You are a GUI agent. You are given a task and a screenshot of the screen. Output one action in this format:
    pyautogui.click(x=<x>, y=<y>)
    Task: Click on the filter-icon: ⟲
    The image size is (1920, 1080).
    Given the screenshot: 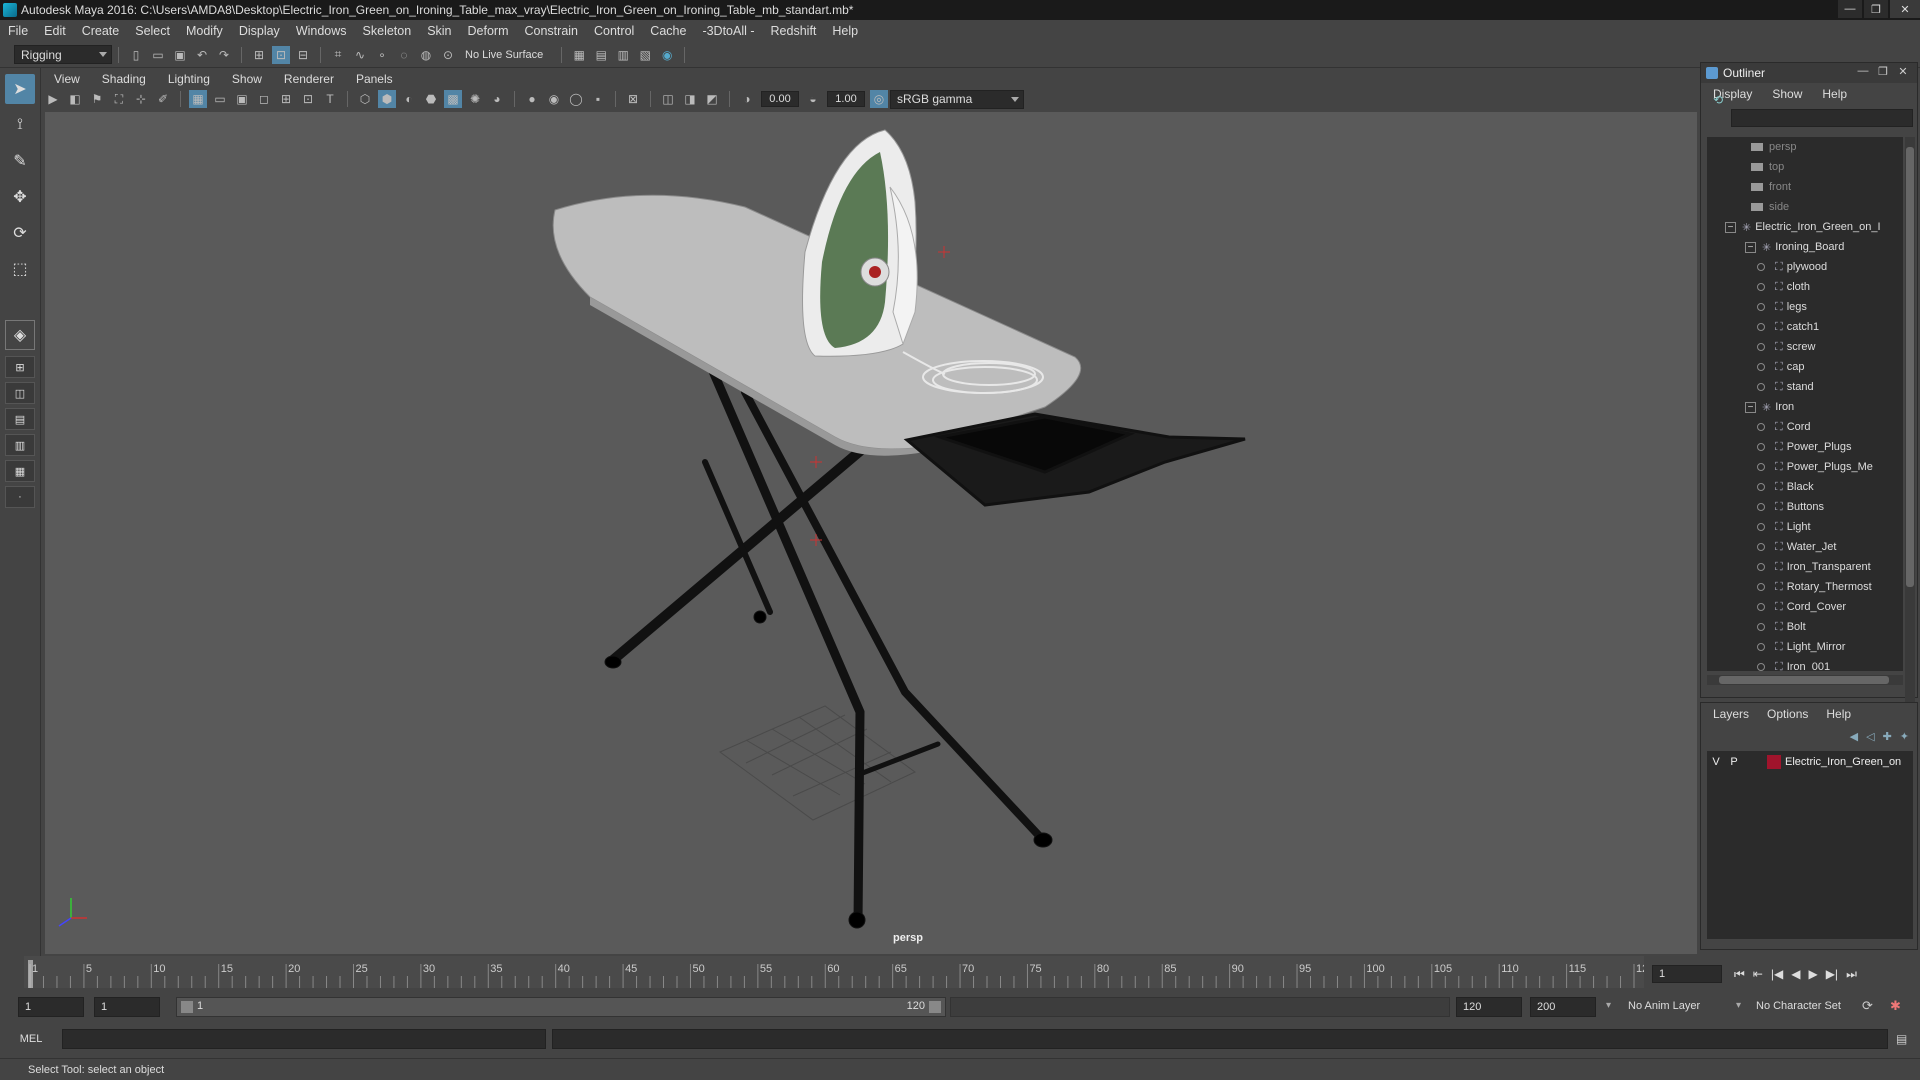 What is the action you would take?
    pyautogui.click(x=1720, y=100)
    